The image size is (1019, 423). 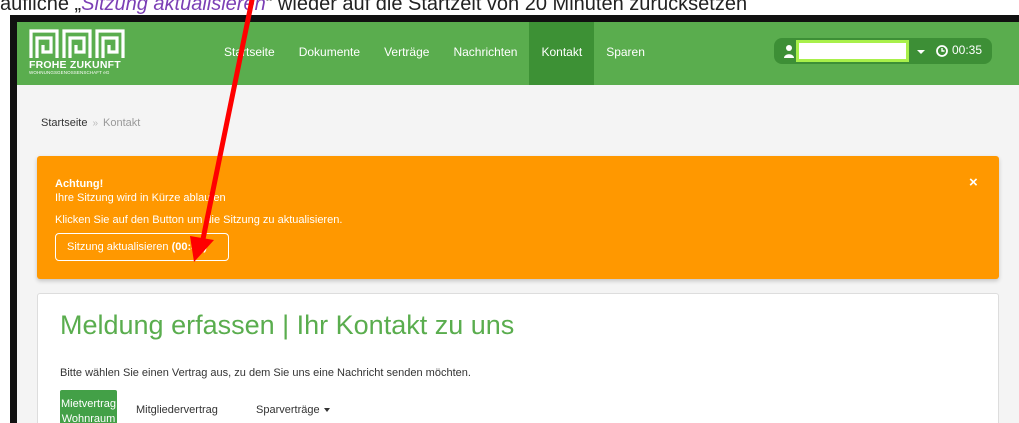 What do you see at coordinates (79, 184) in the screenshot?
I see `alert-title: Achtung!` at bounding box center [79, 184].